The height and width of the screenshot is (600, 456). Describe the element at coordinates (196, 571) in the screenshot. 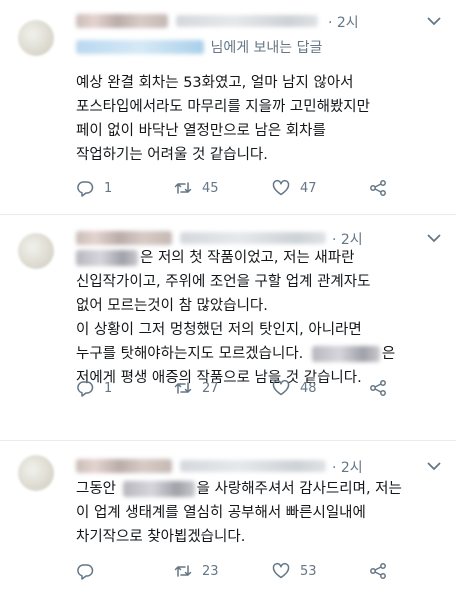

I see `retweet-button: 23` at that location.